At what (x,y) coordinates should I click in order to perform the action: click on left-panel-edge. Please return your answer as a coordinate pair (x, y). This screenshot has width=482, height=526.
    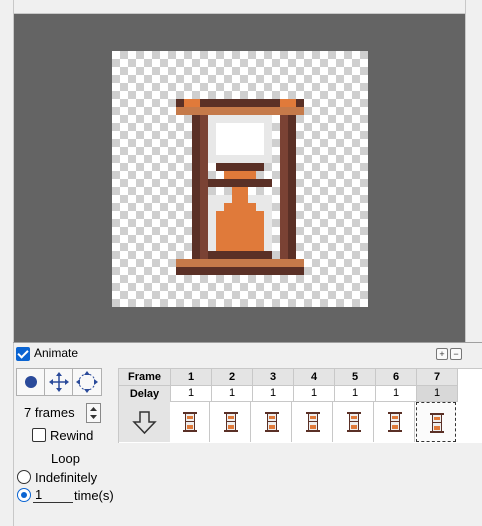
    Looking at the image, I should click on (7, 263).